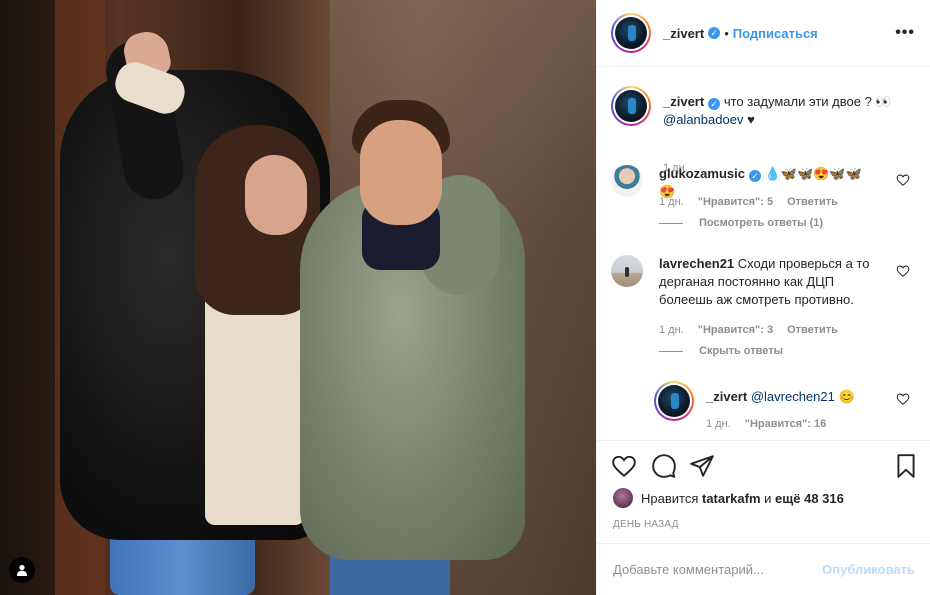  What do you see at coordinates (401, 172) in the screenshot?
I see `photo-person-b-face` at bounding box center [401, 172].